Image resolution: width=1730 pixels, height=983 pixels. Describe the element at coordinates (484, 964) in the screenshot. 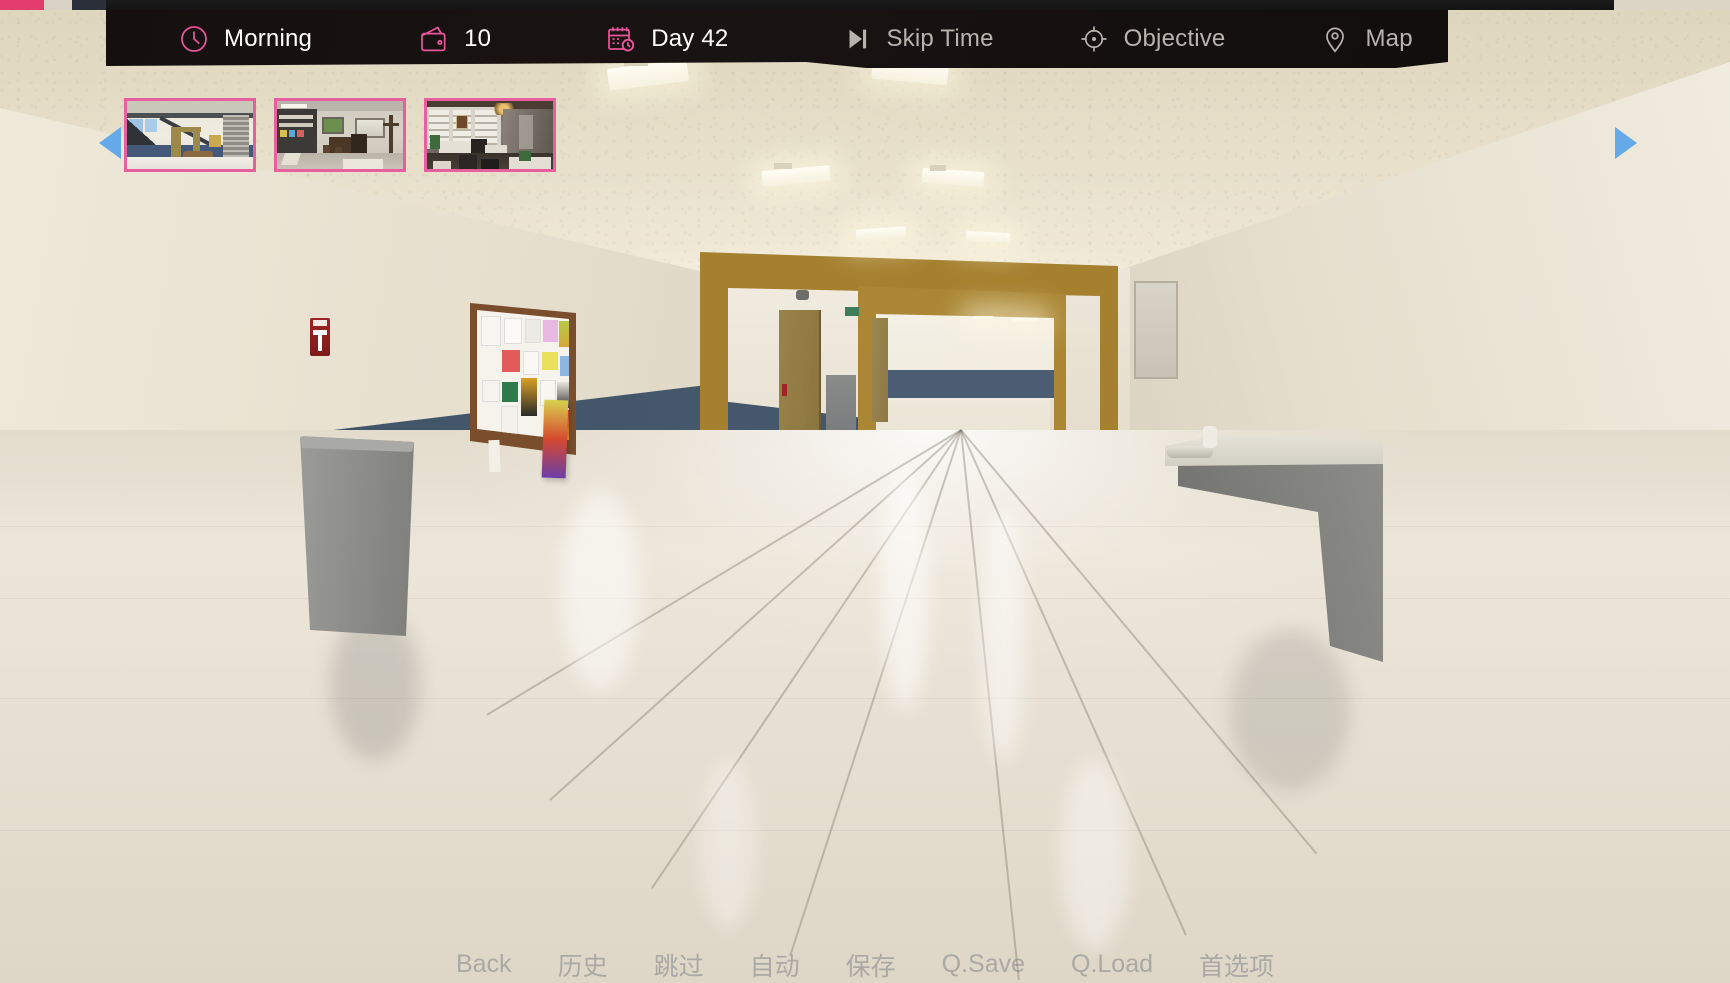

I see `menu-back-button: Back` at that location.